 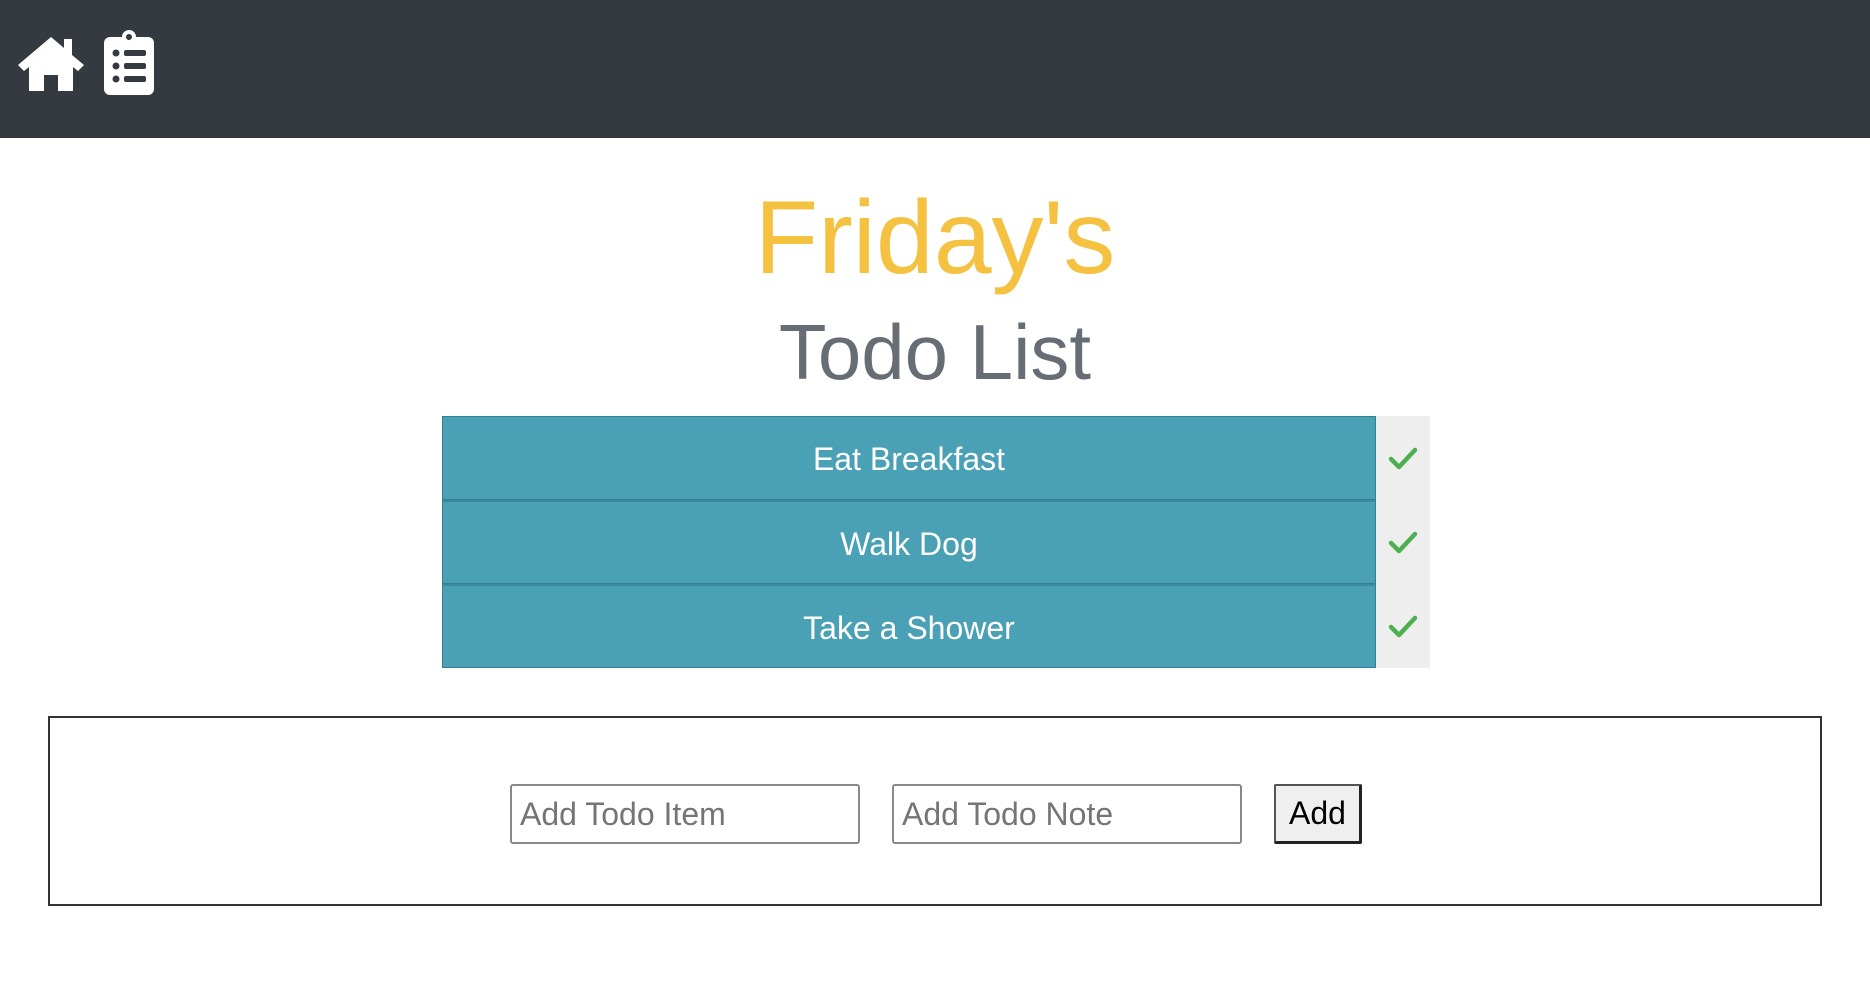 What do you see at coordinates (1318, 814) in the screenshot?
I see `add-button: Add` at bounding box center [1318, 814].